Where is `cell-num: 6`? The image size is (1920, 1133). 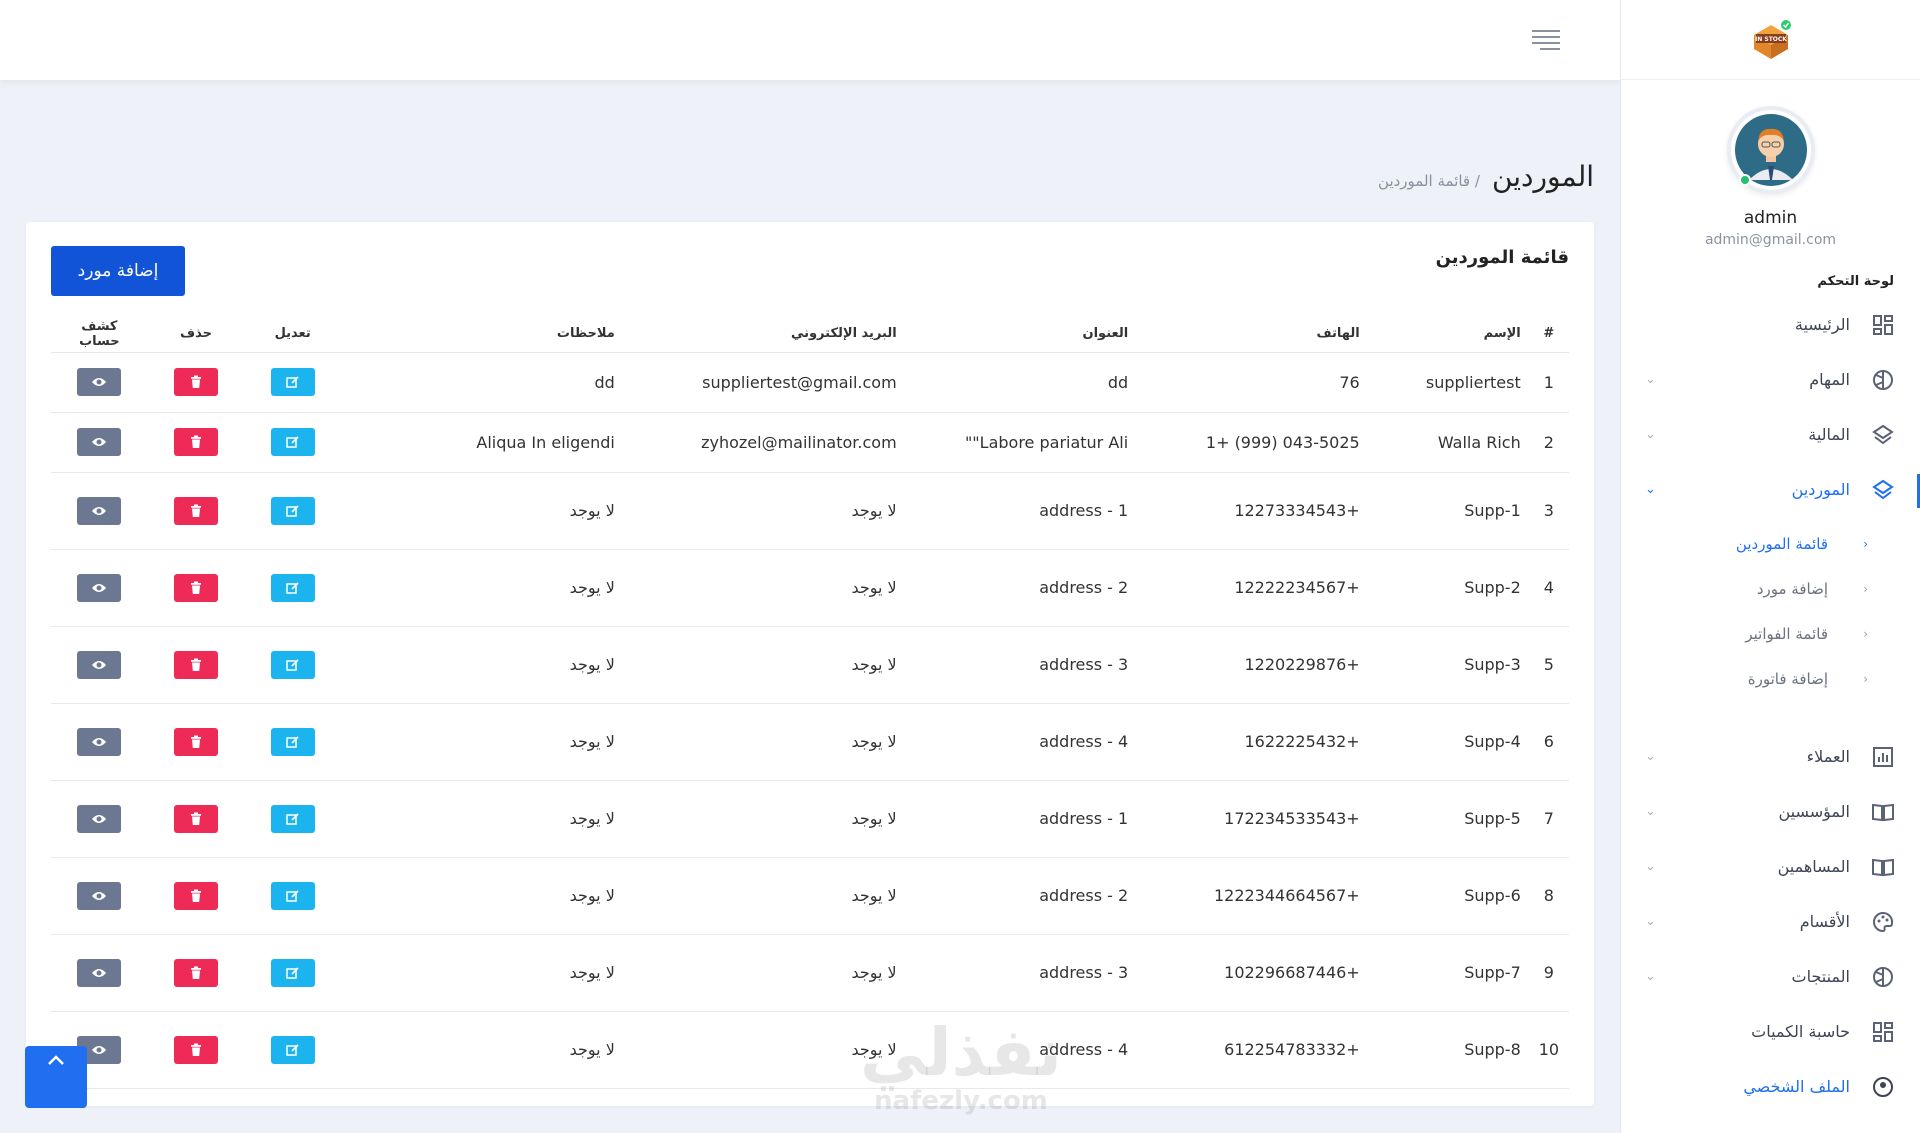
cell-num: 6 is located at coordinates (1548, 741).